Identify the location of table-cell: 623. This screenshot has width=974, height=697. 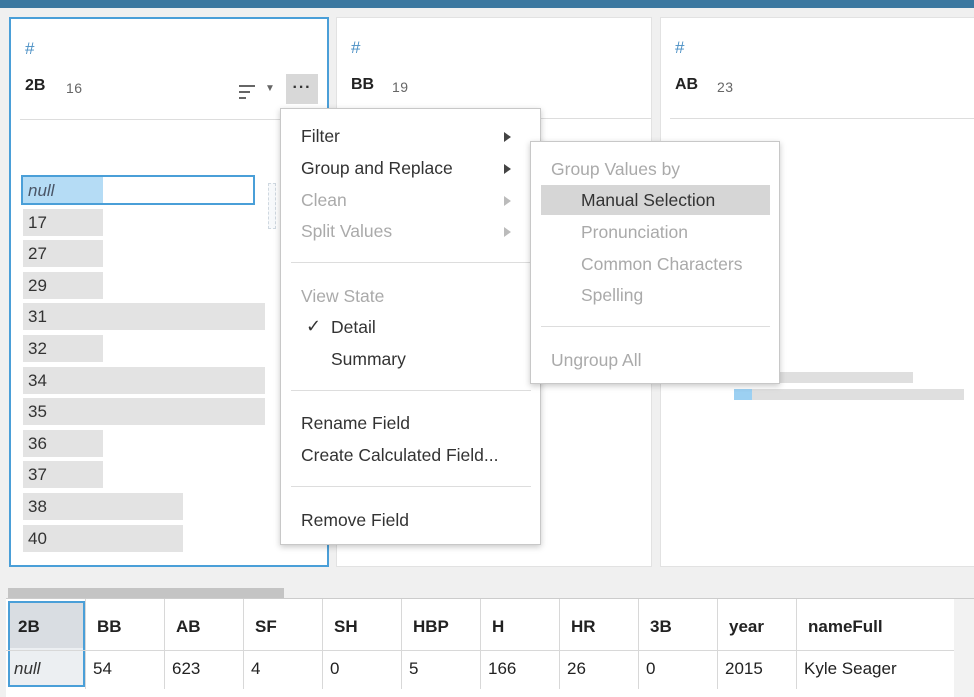
(186, 669).